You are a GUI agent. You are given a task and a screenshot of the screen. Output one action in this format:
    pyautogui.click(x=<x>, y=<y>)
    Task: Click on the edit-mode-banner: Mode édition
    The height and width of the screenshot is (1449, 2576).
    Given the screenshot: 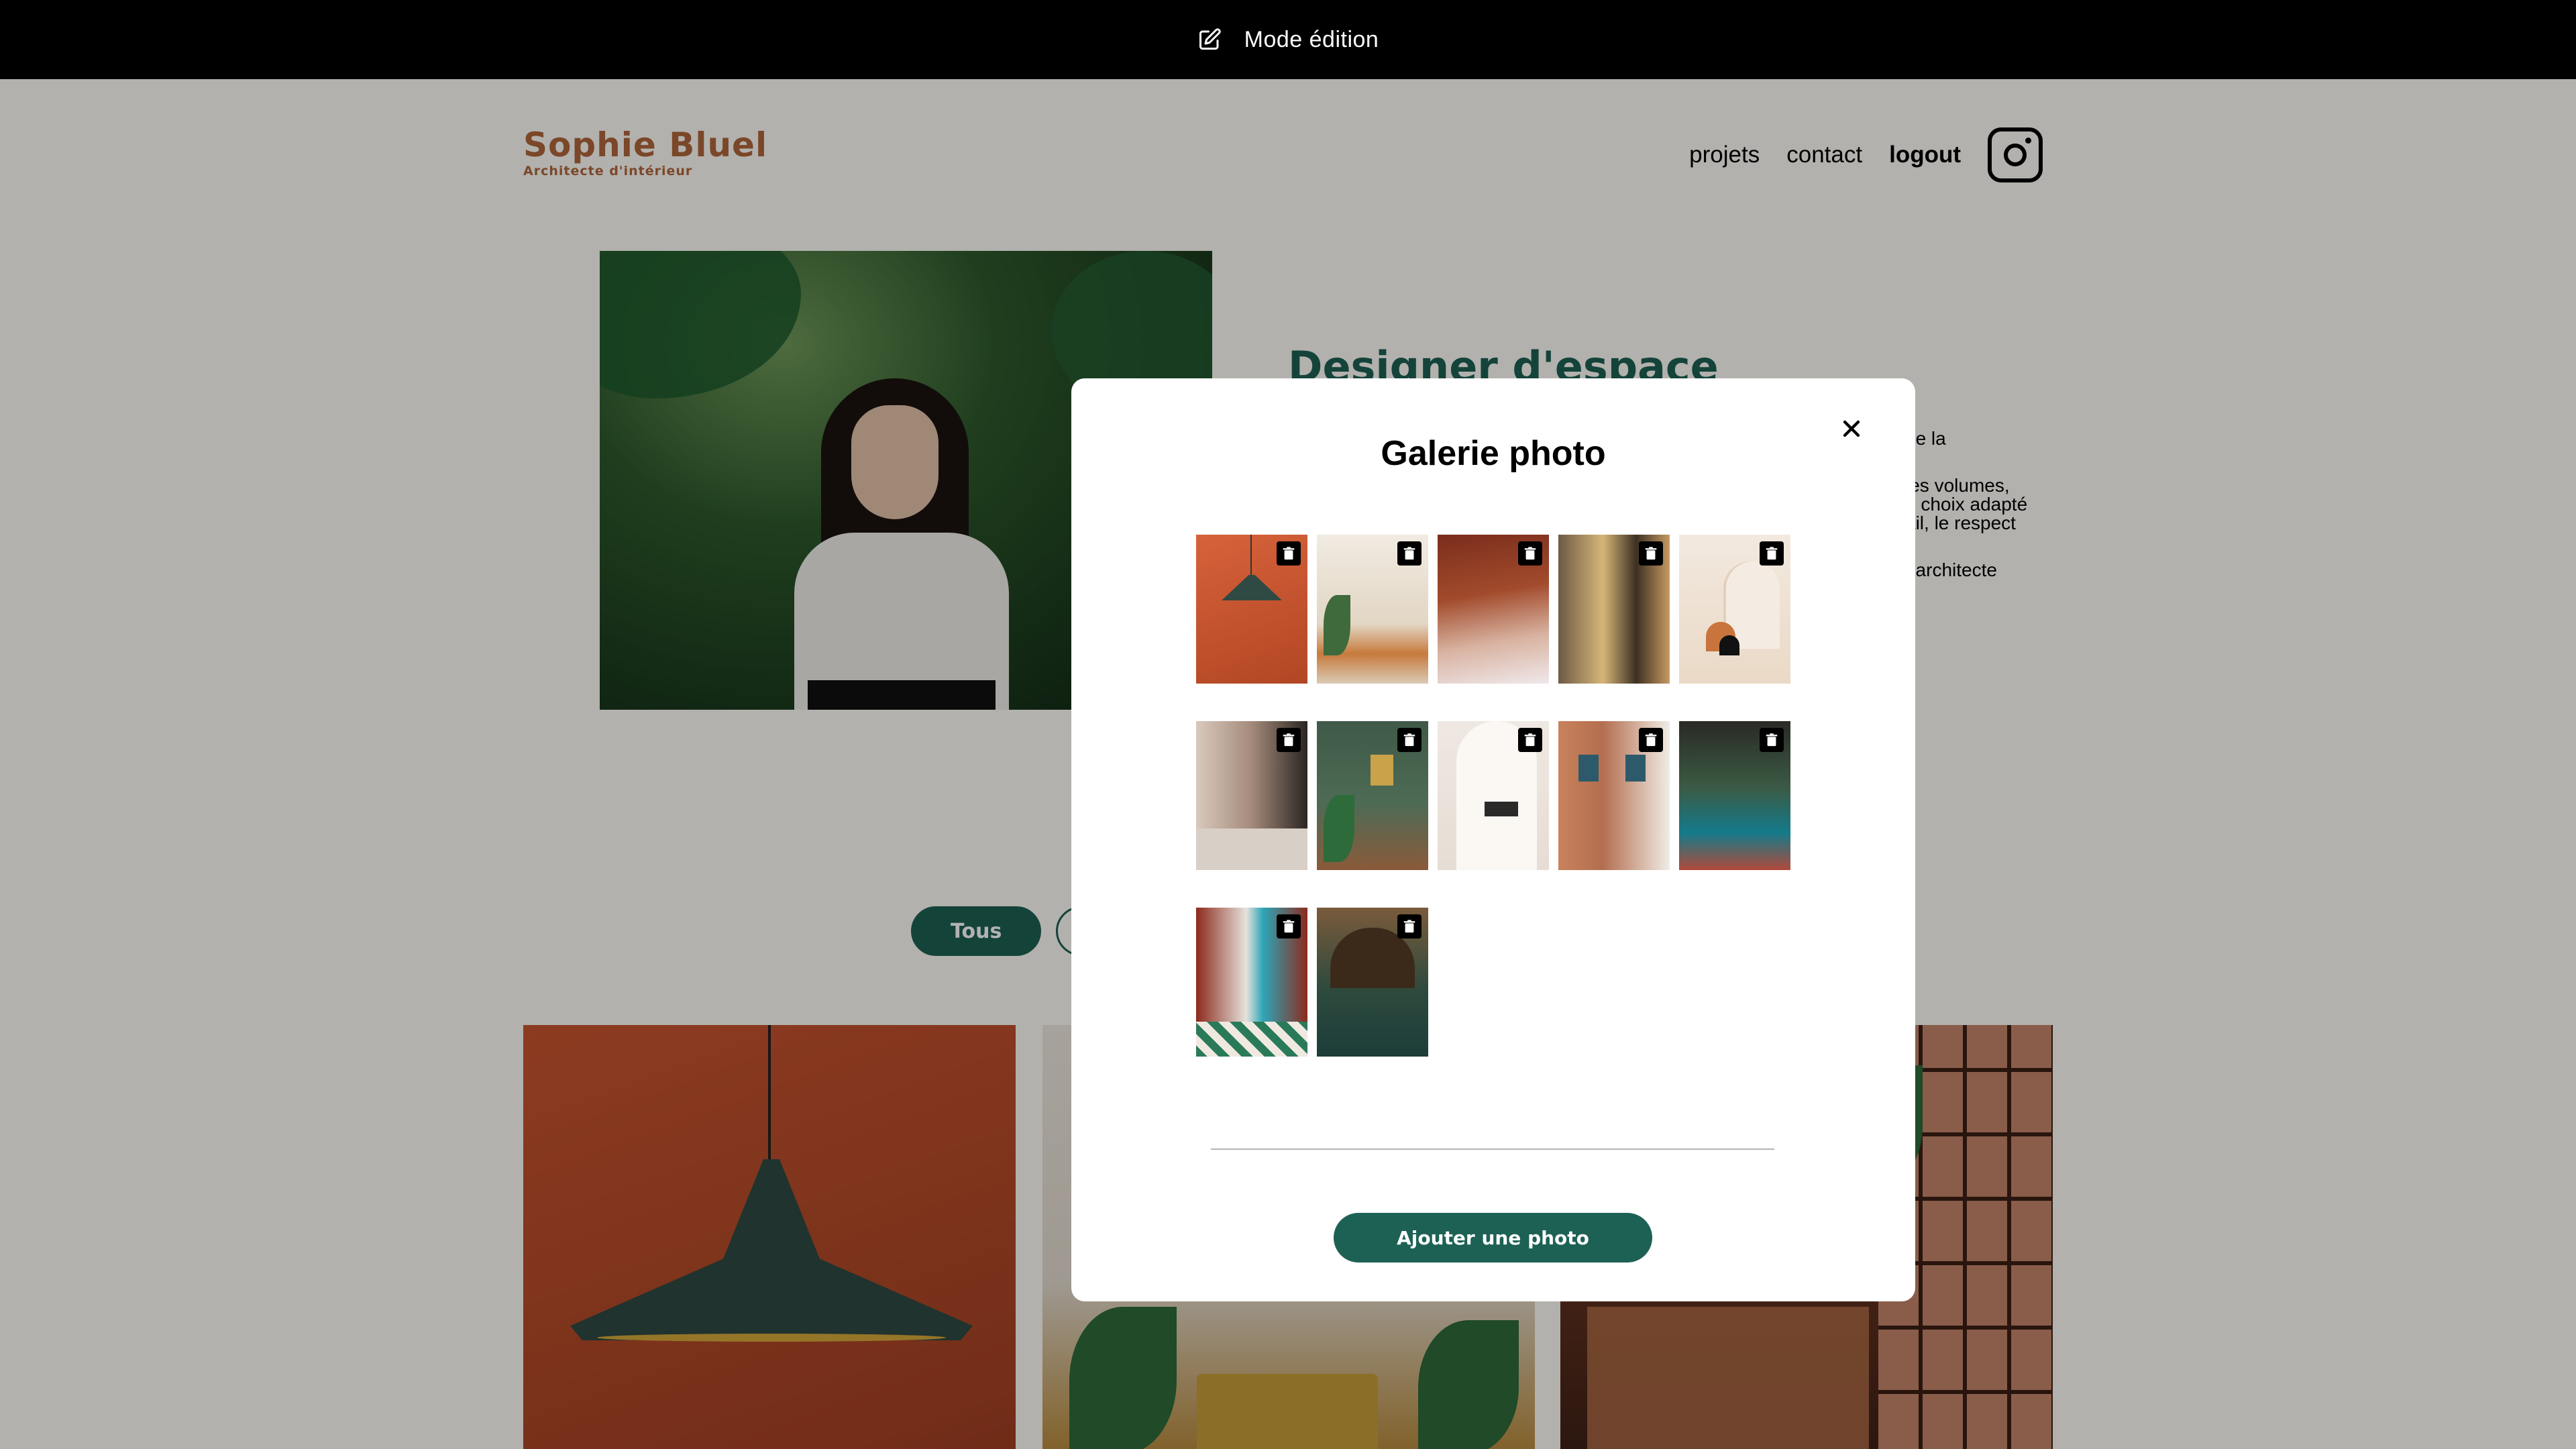 What is the action you would take?
    pyautogui.click(x=1288, y=39)
    